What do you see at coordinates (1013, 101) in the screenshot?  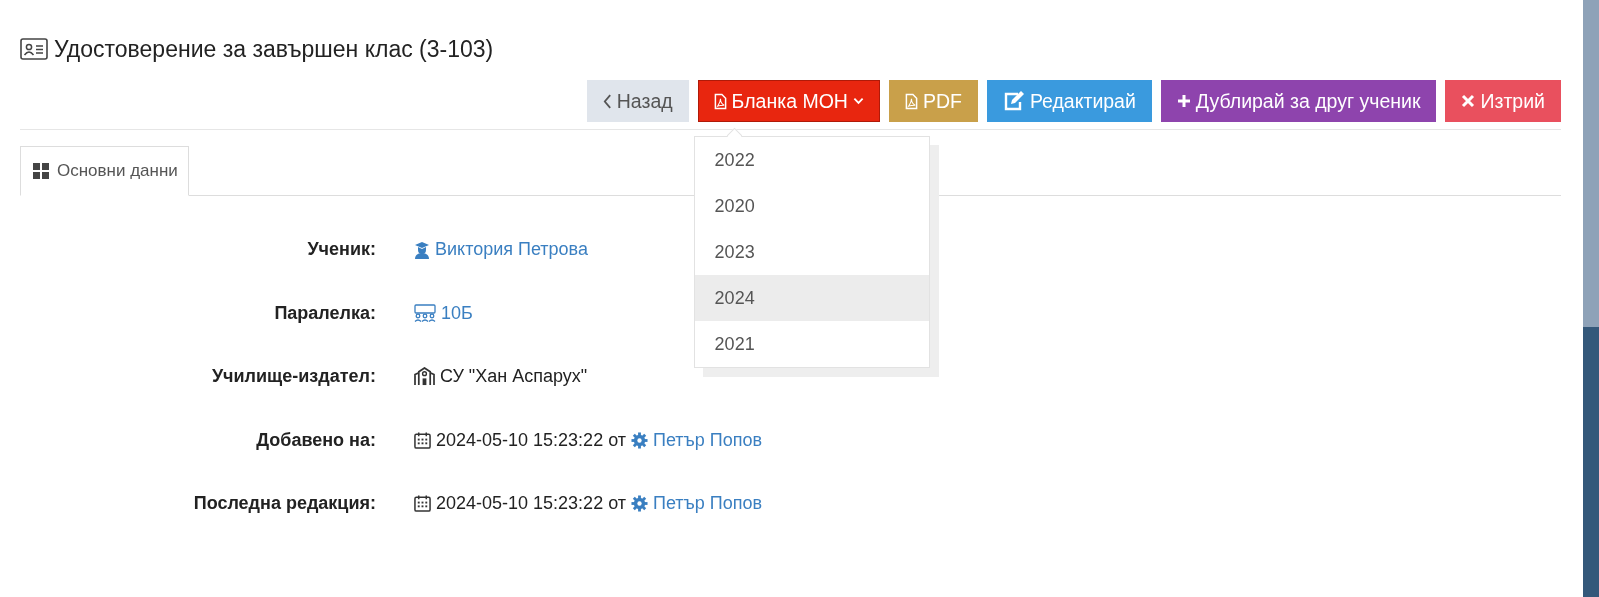 I see `edit-icon` at bounding box center [1013, 101].